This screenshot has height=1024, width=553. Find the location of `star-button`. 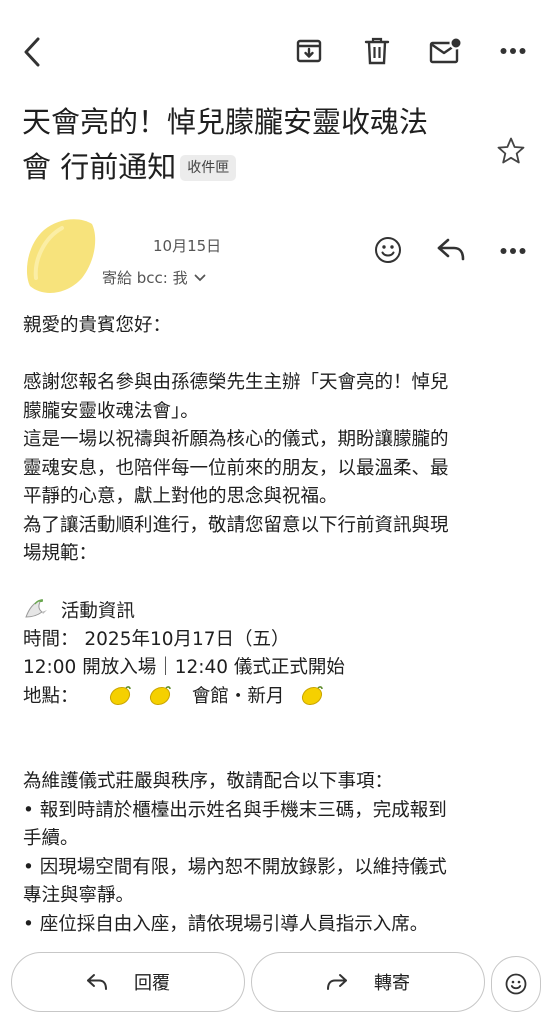

star-button is located at coordinates (511, 151).